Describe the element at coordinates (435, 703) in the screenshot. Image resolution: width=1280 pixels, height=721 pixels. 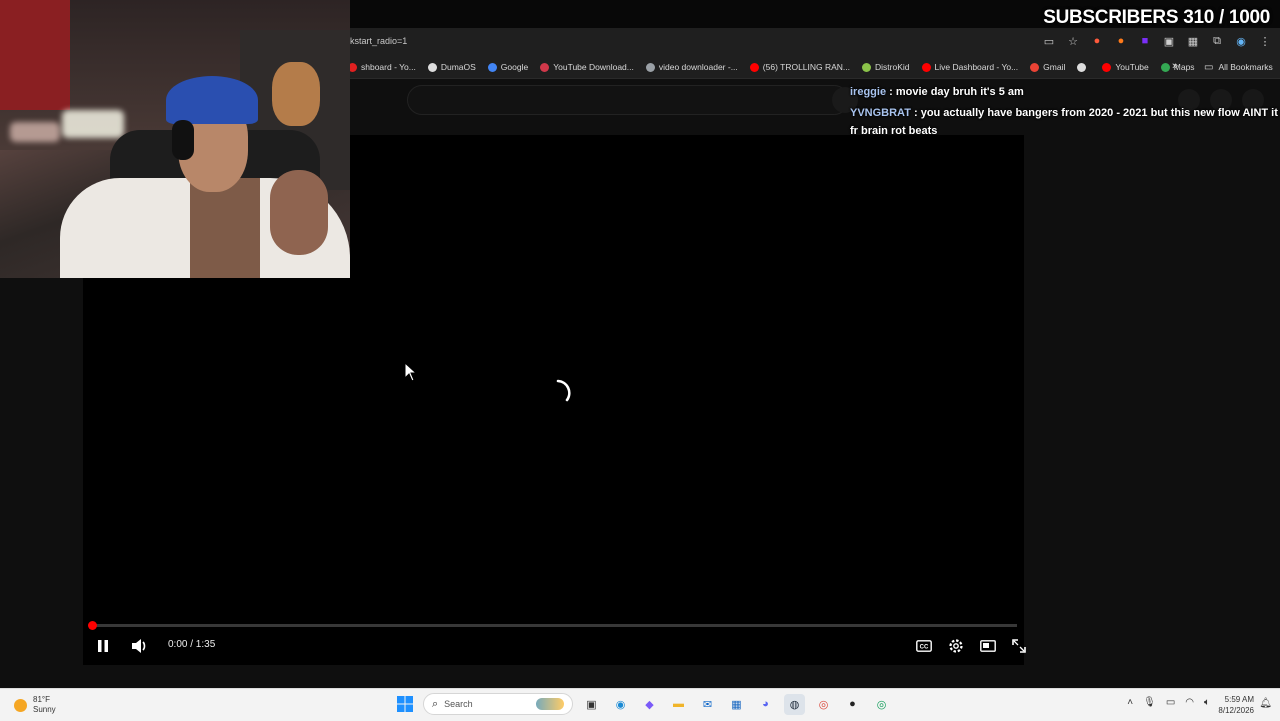
I see `search-icon: ⌕` at that location.